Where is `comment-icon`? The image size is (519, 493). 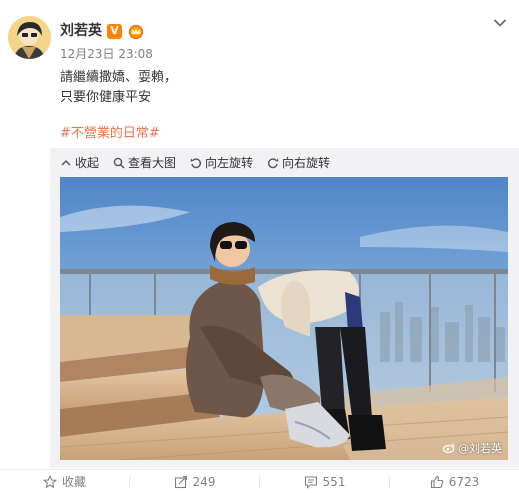 comment-icon is located at coordinates (310, 482).